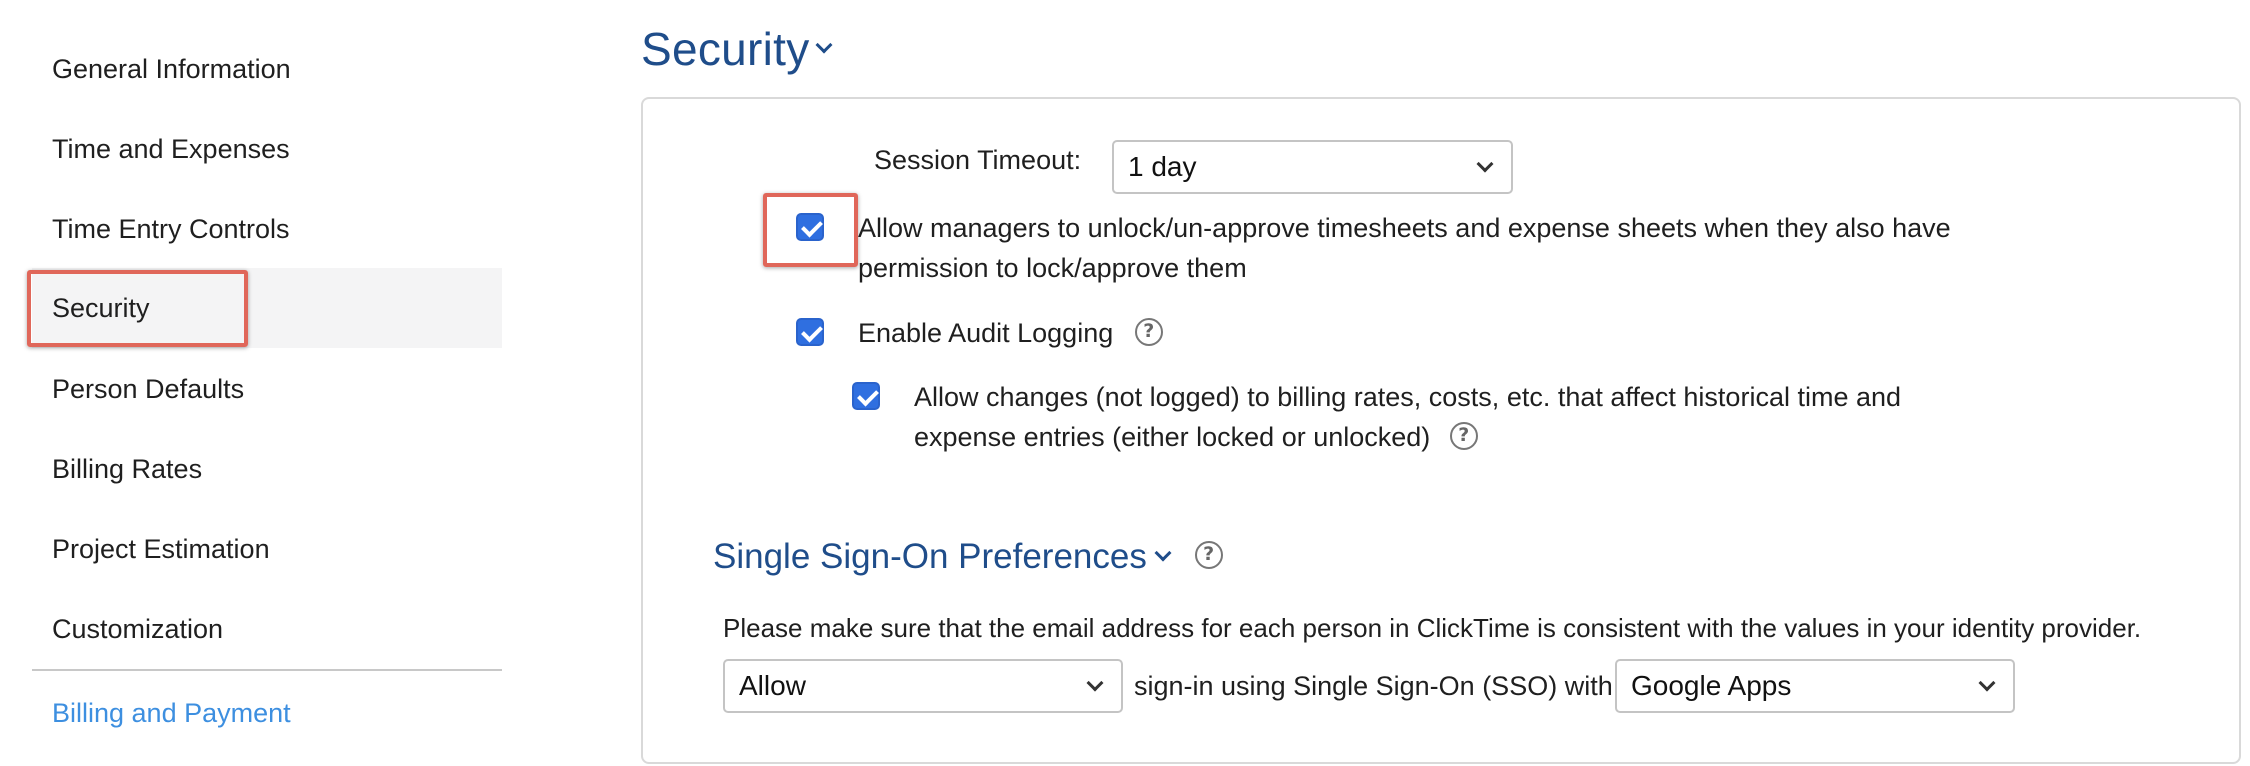 This screenshot has width=2250, height=766. What do you see at coordinates (267, 308) in the screenshot?
I see `sidebar-item-security: Security` at bounding box center [267, 308].